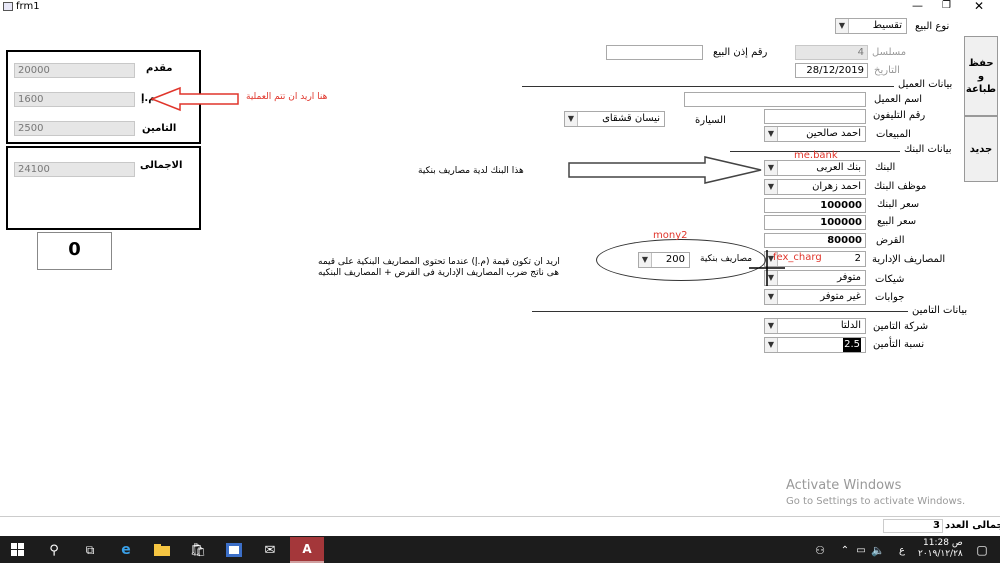 The width and height of the screenshot is (1000, 563). What do you see at coordinates (815, 187) in the screenshot?
I see `employee-select: ▼ احمد زهران` at bounding box center [815, 187].